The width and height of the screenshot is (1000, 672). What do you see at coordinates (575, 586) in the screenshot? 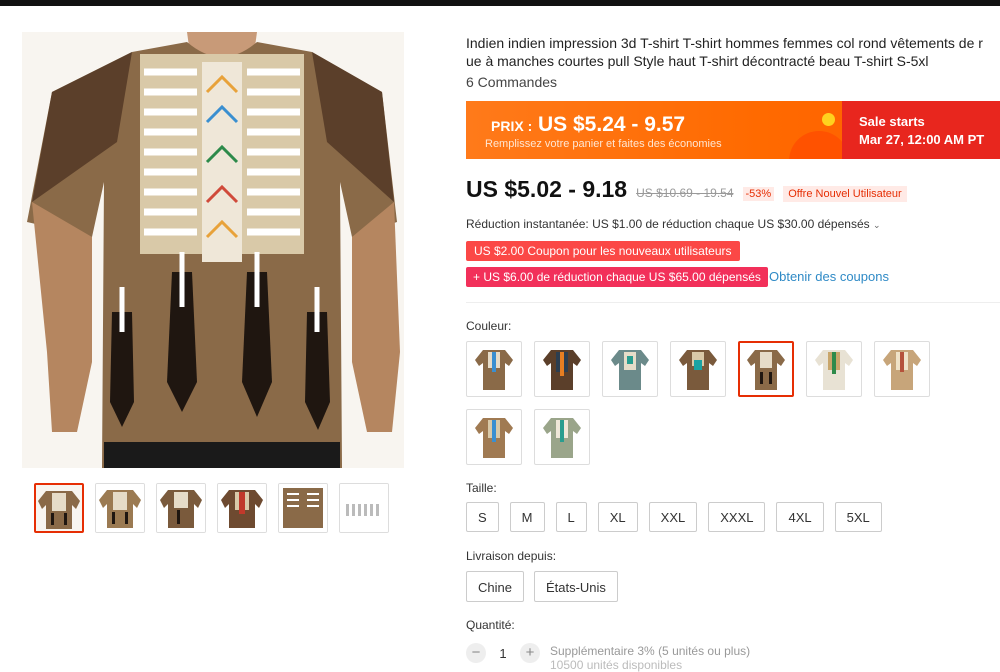
I see `ship-from-usa: États-Unis` at bounding box center [575, 586].